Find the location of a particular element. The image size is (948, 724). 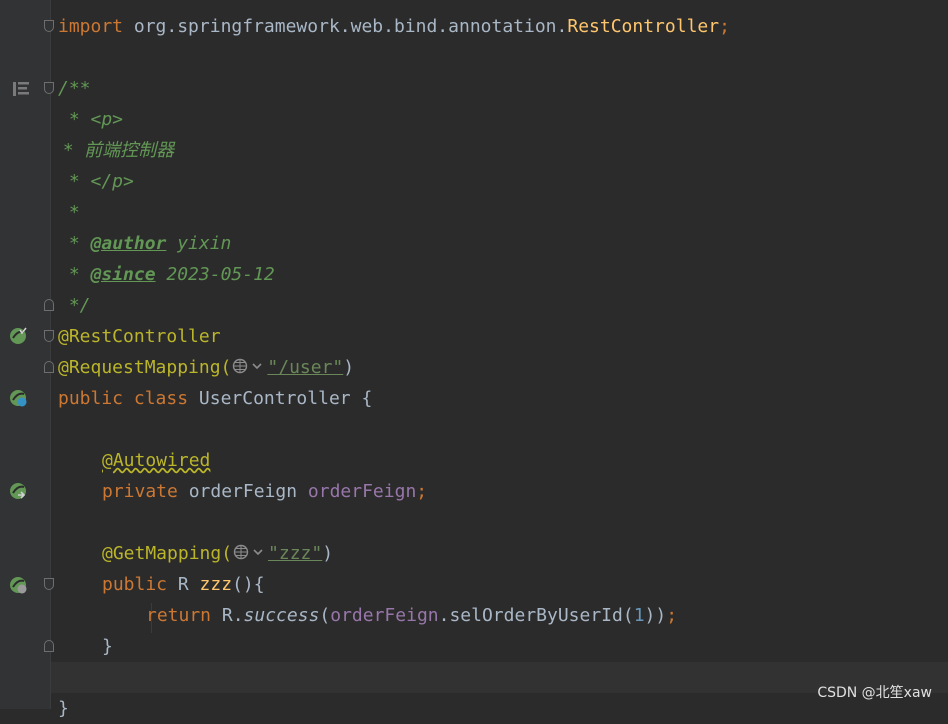

code-line-doc-blank: * is located at coordinates (69, 212).